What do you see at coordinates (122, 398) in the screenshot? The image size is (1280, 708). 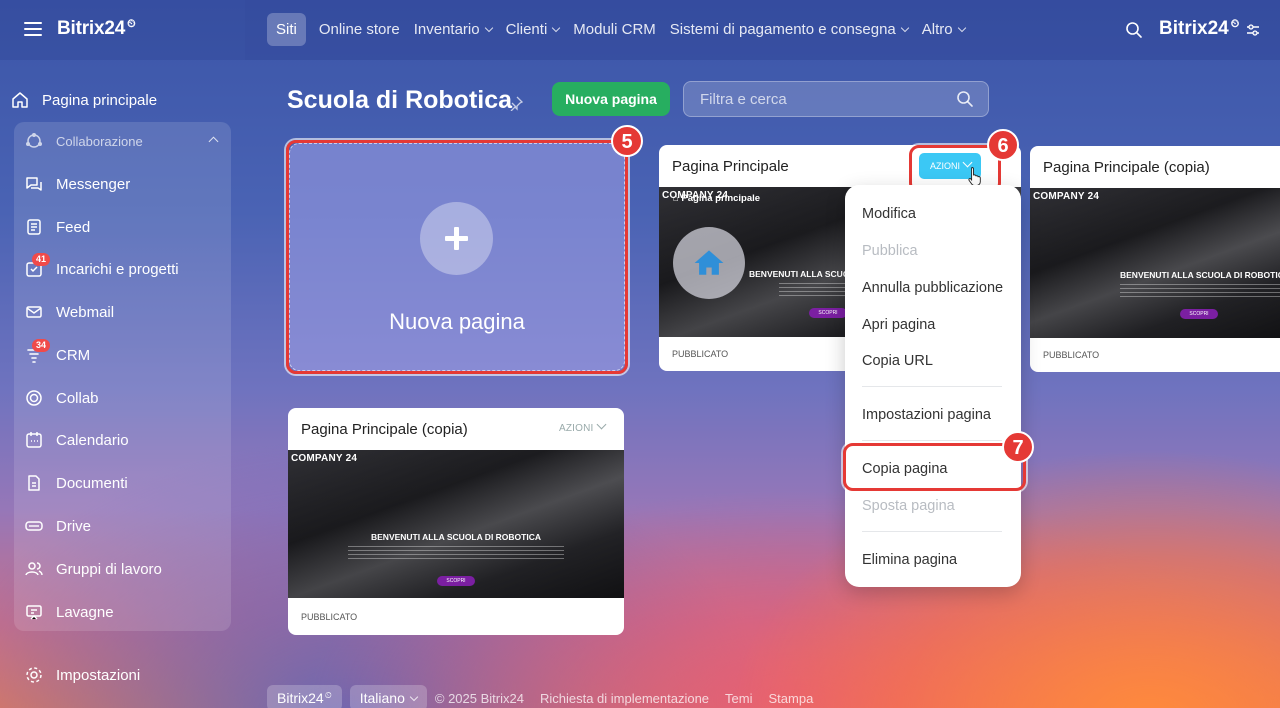 I see `sidebar-item-collab: Collab` at bounding box center [122, 398].